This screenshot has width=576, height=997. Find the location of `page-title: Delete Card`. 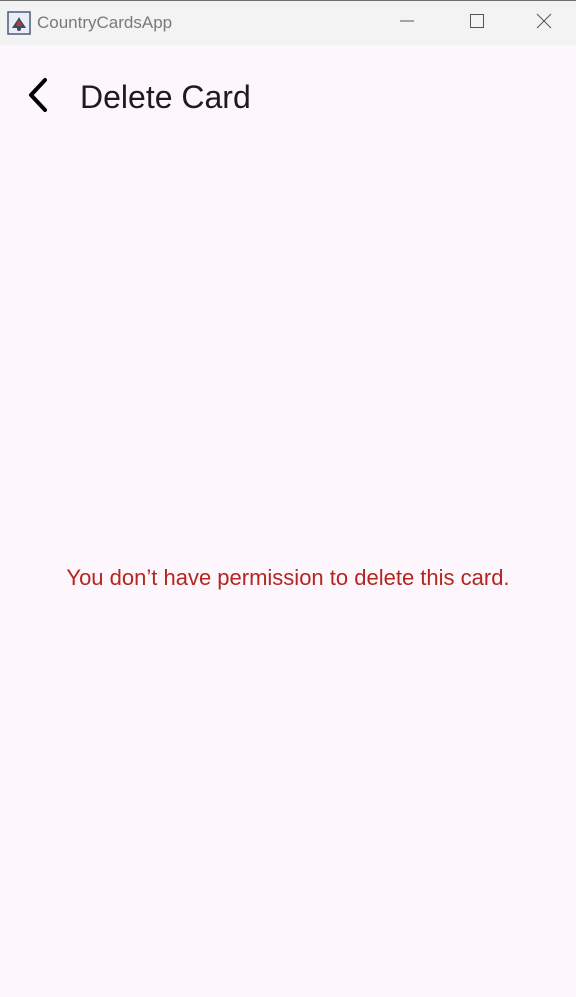

page-title: Delete Card is located at coordinates (165, 97).